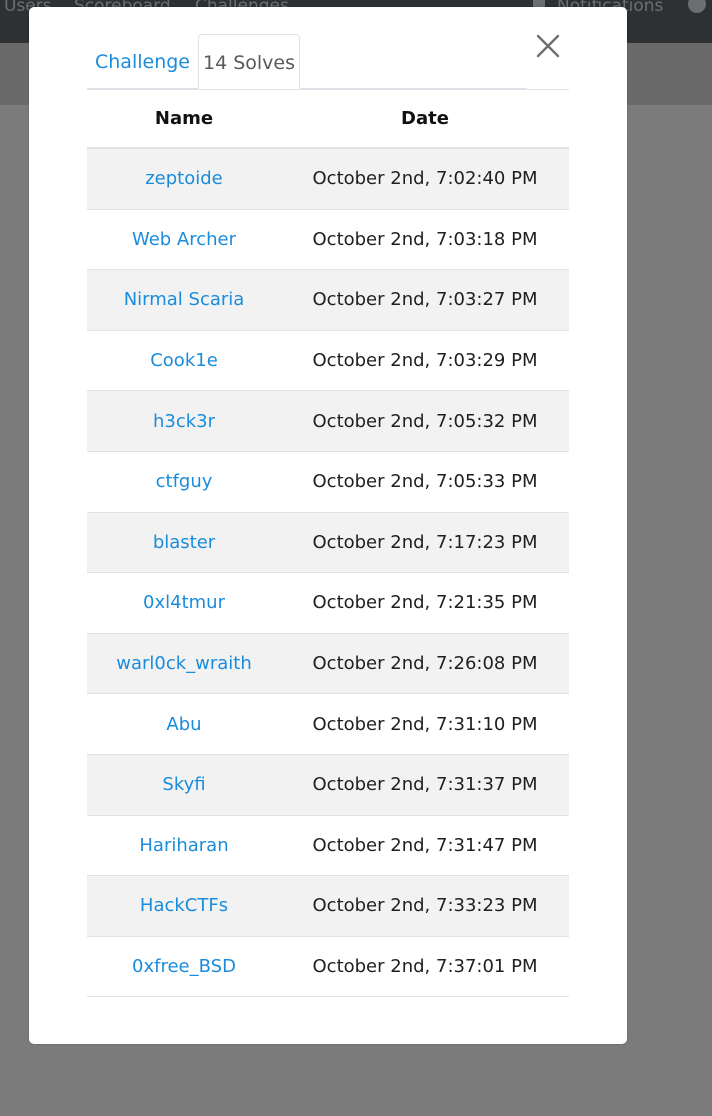 The image size is (712, 1116). I want to click on name-cell: Abu, so click(184, 724).